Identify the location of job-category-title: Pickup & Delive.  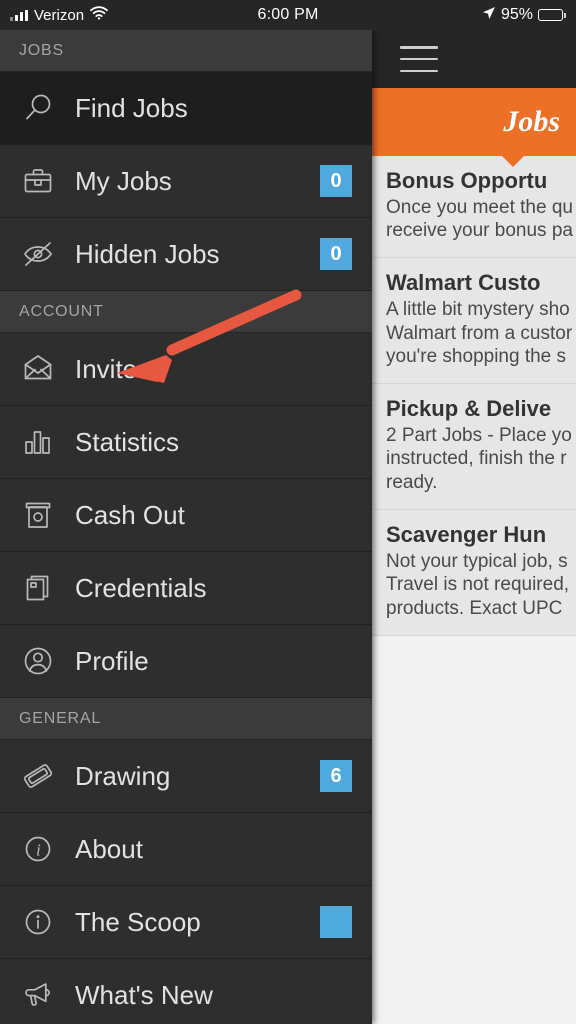
(469, 408).